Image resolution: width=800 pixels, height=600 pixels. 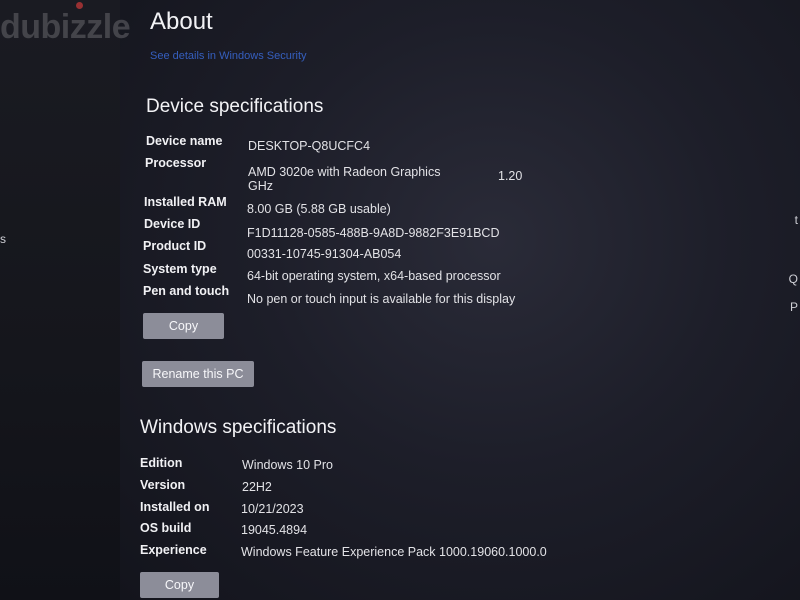 I want to click on nav-item-fragment: s, so click(x=3, y=239).